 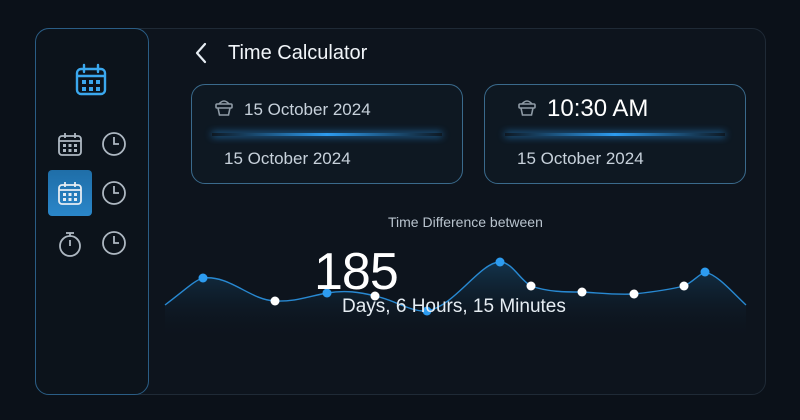 What do you see at coordinates (356, 272) in the screenshot?
I see `difference-days: 185` at bounding box center [356, 272].